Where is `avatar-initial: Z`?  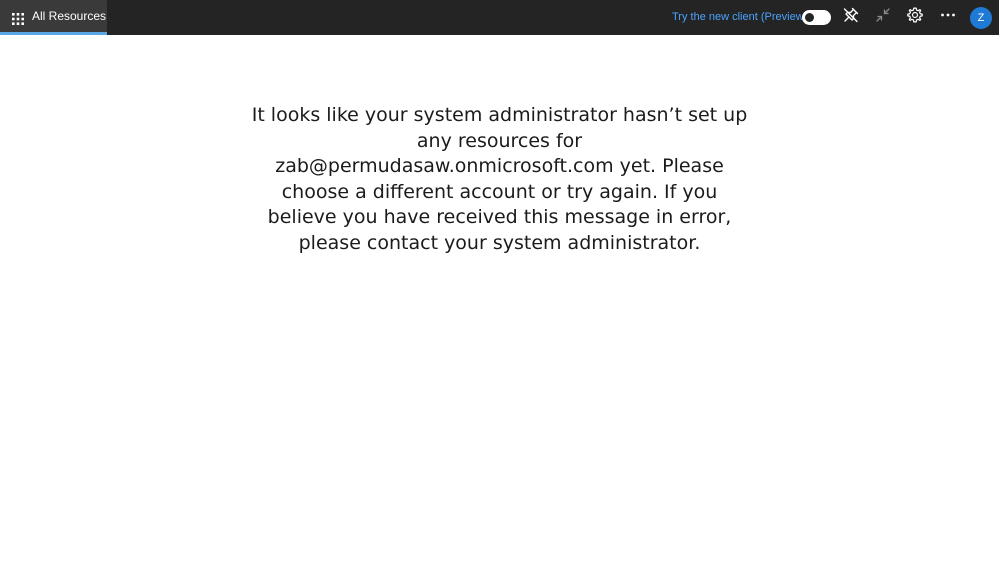
avatar-initial: Z is located at coordinates (981, 18).